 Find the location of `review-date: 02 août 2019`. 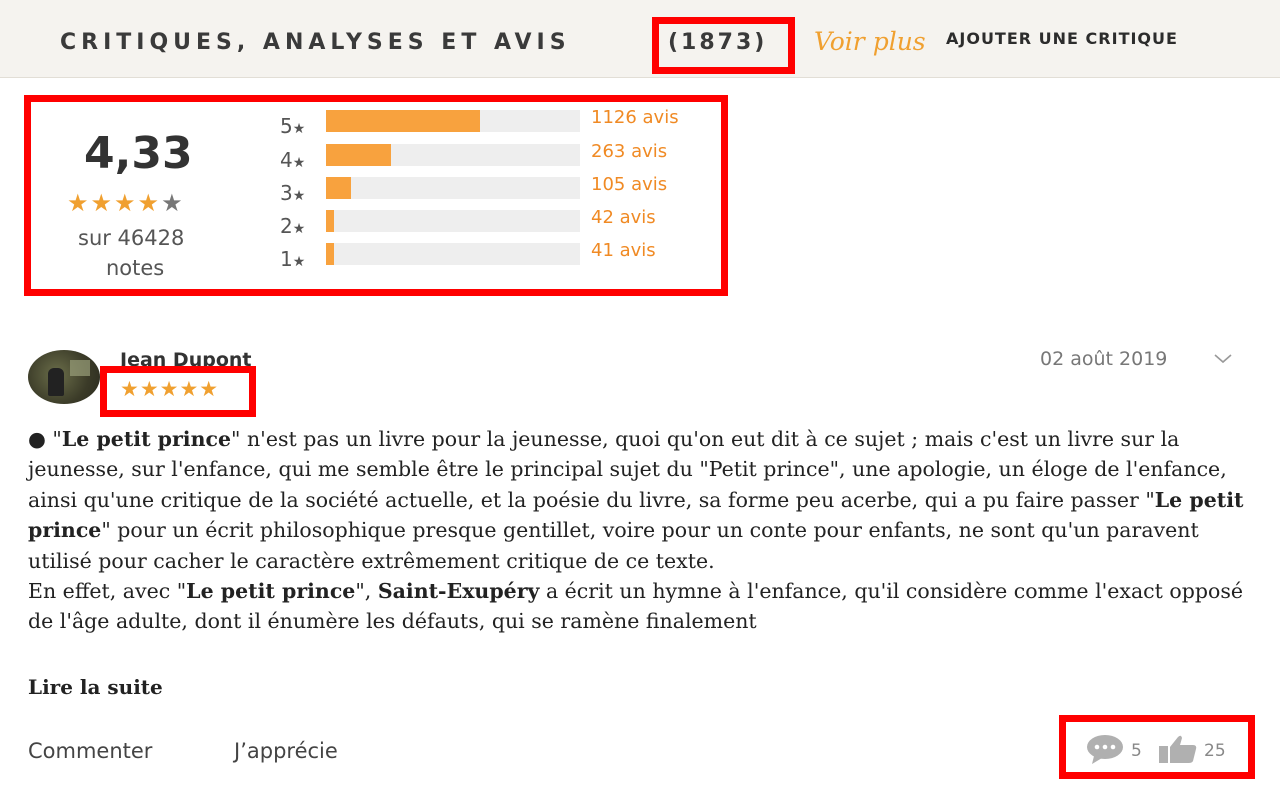

review-date: 02 août 2019 is located at coordinates (1104, 359).